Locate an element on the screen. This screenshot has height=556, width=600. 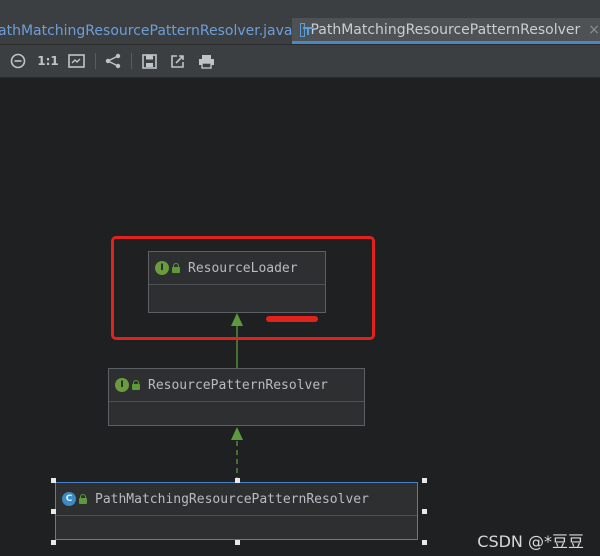
annotation-highlight-box is located at coordinates (243, 288).